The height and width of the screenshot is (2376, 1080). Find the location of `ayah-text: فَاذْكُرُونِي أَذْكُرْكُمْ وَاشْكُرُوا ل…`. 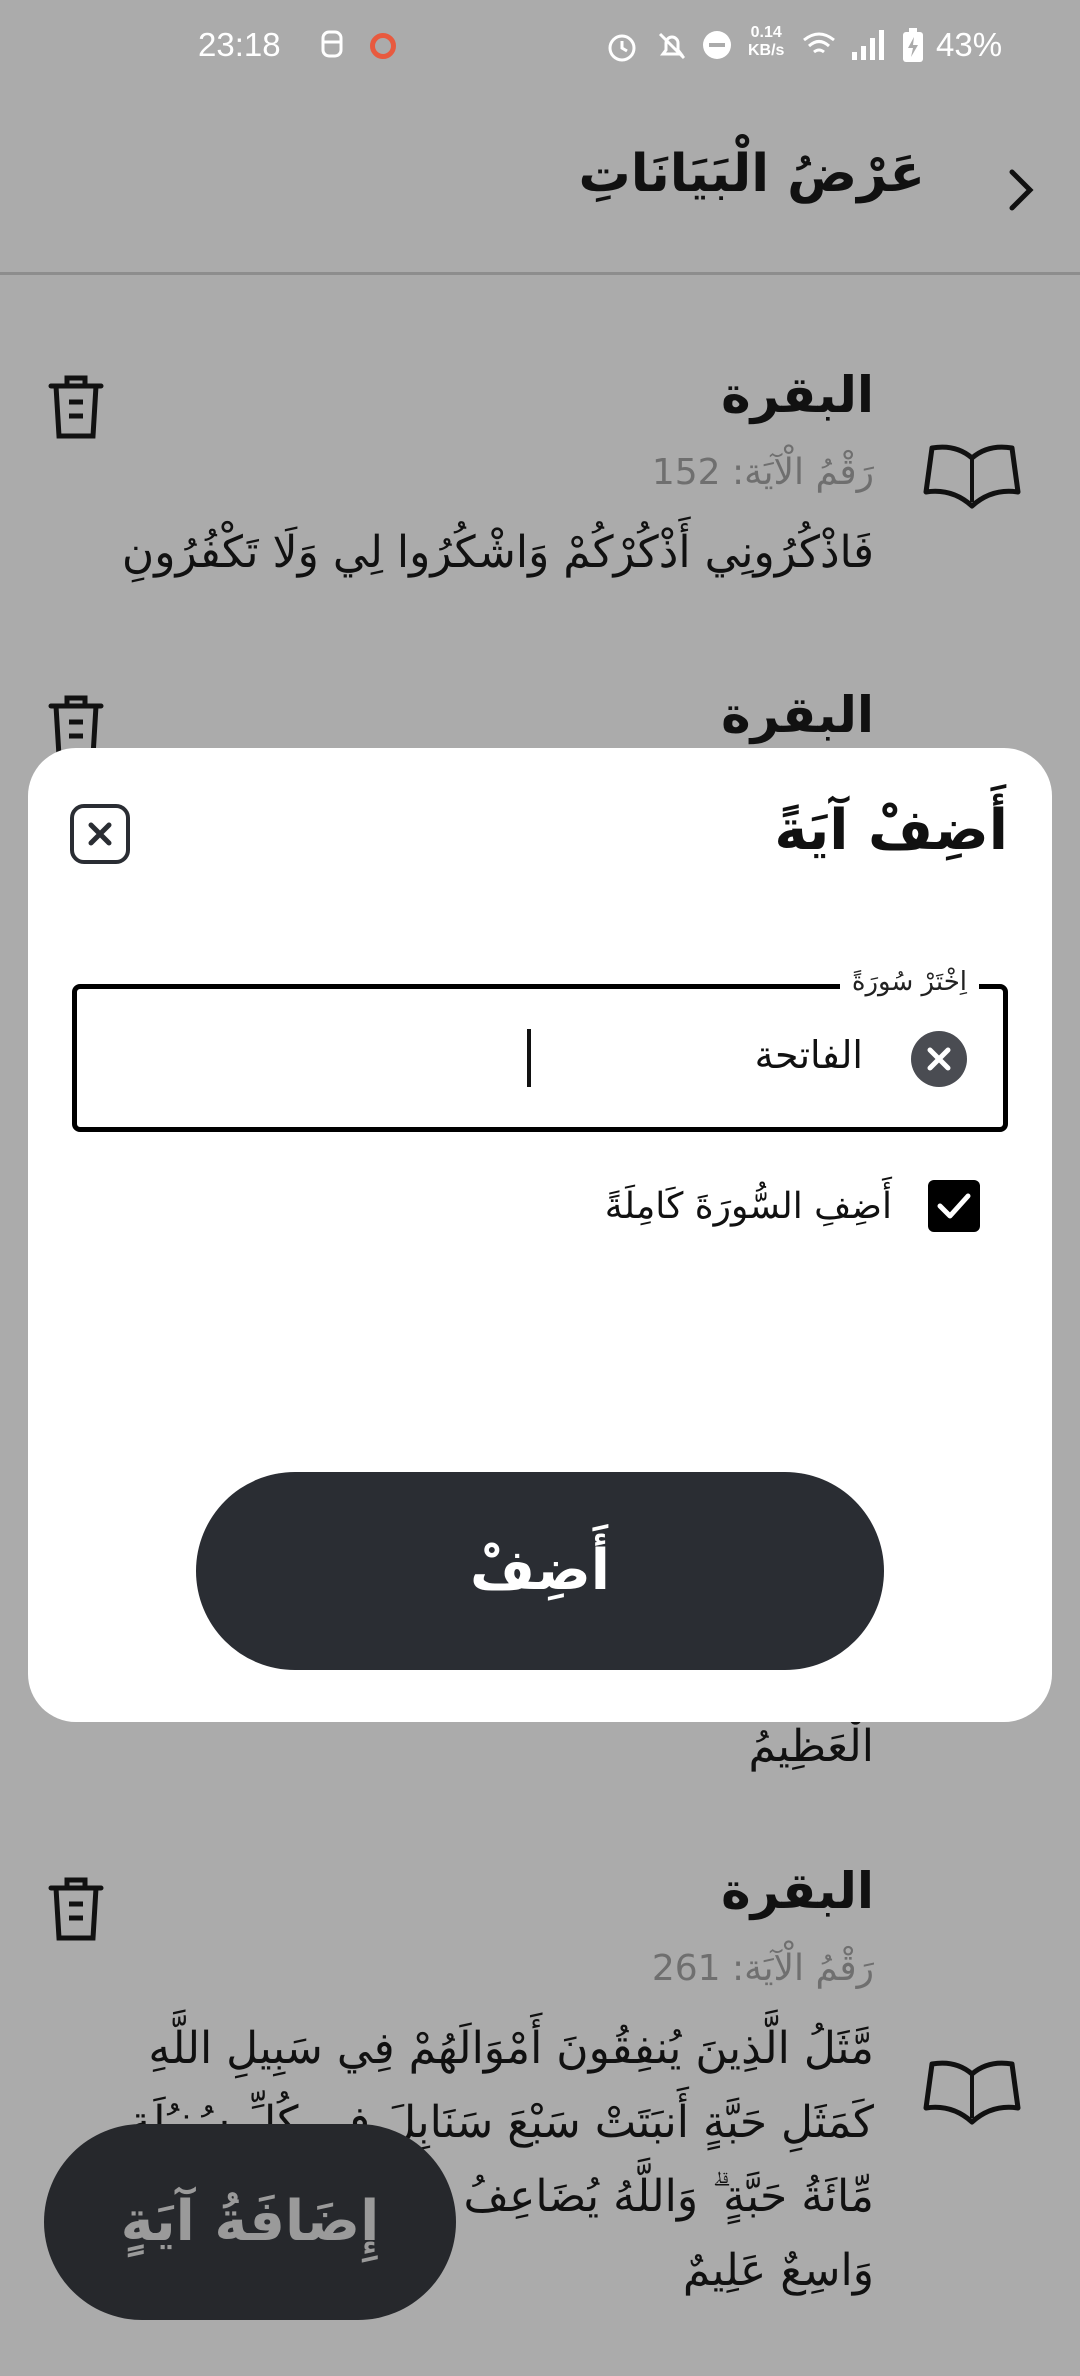

ayah-text: فَاذْكُرُونِي أَذْكُرْكُمْ وَاشْكُرُوا ل… is located at coordinates (497, 552).